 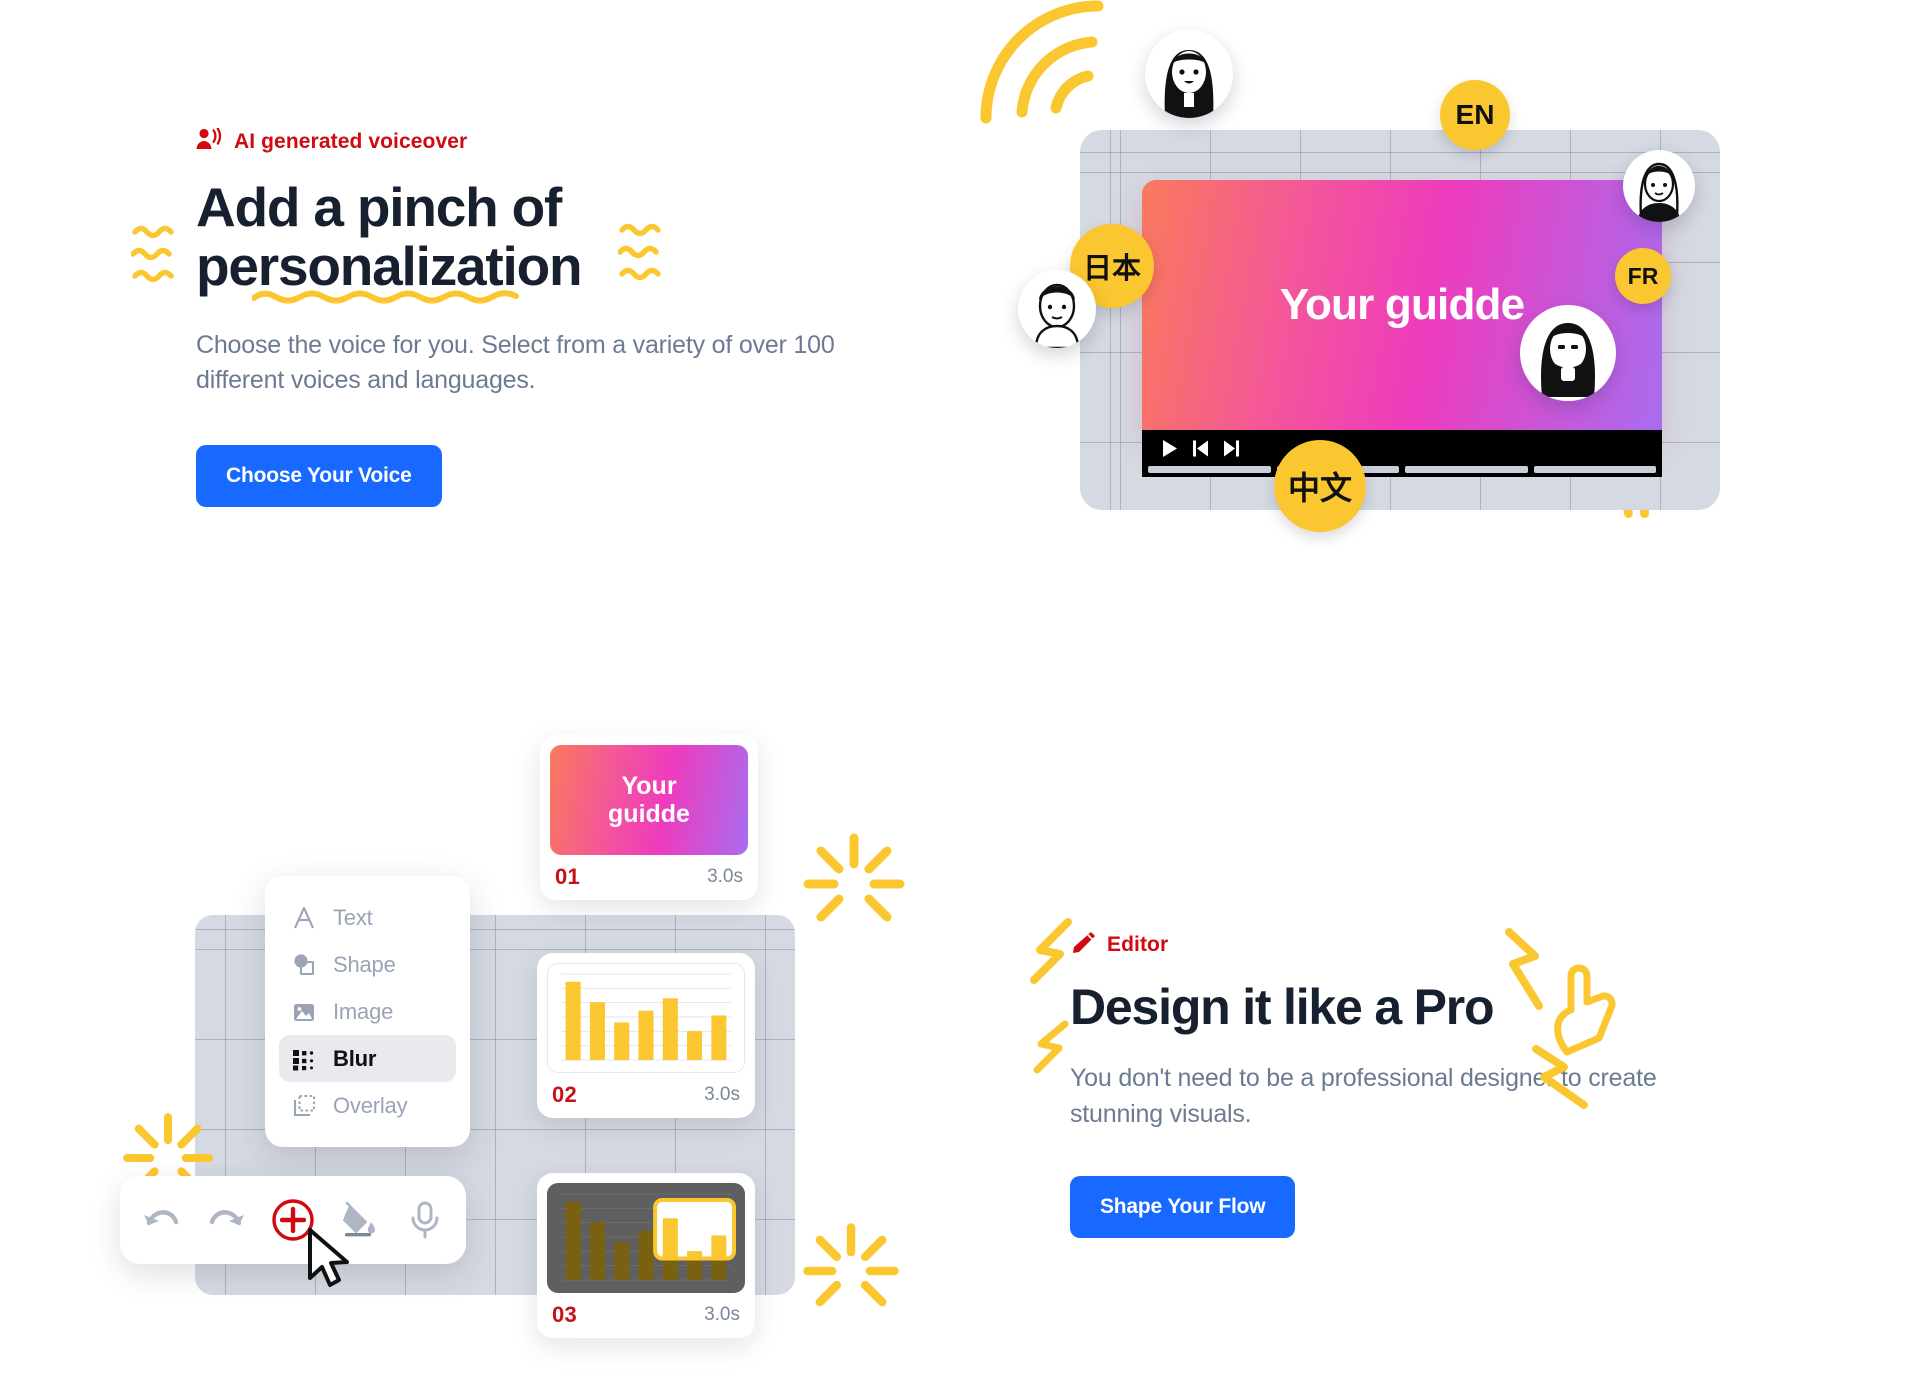 I want to click on lightning-bolt-decoration-left, so click(x=1051, y=1047).